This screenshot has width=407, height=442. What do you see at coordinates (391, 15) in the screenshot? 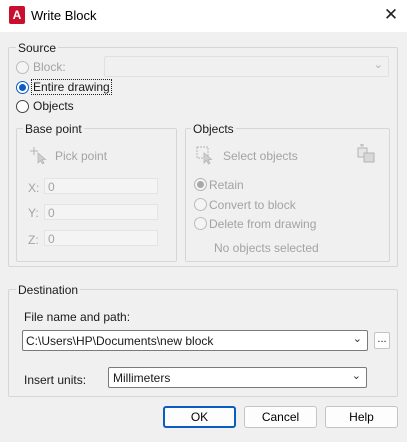
I see `close-icon: ✕` at bounding box center [391, 15].